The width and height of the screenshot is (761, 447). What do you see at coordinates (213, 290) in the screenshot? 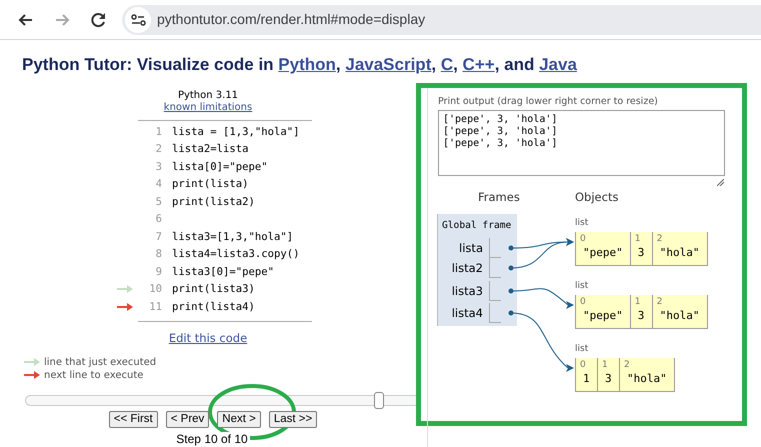
I see `code-line: print(lista3)` at bounding box center [213, 290].